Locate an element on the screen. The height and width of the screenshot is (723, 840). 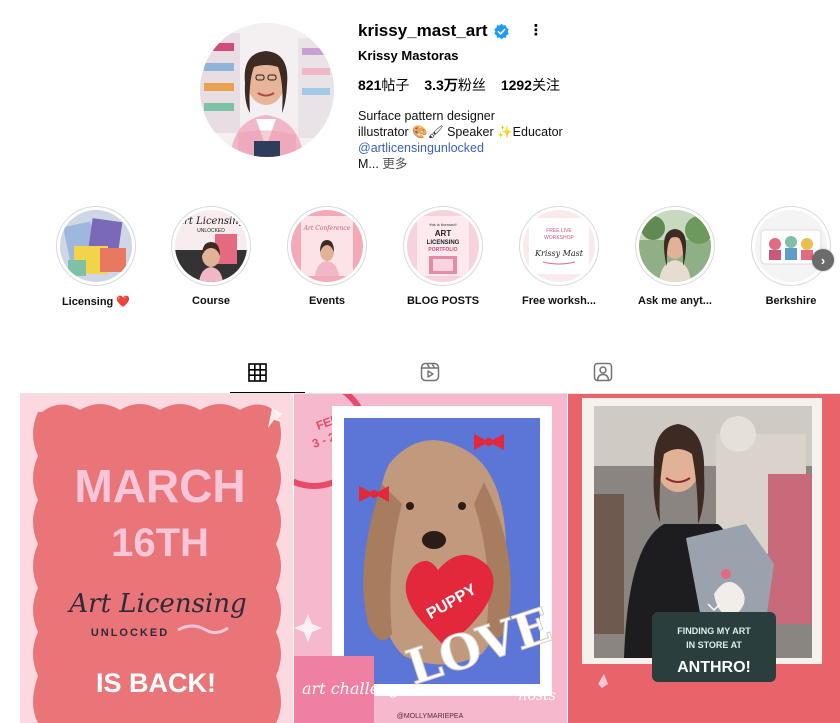
highlight-events: Art Conference Events is located at coordinates (327, 256).